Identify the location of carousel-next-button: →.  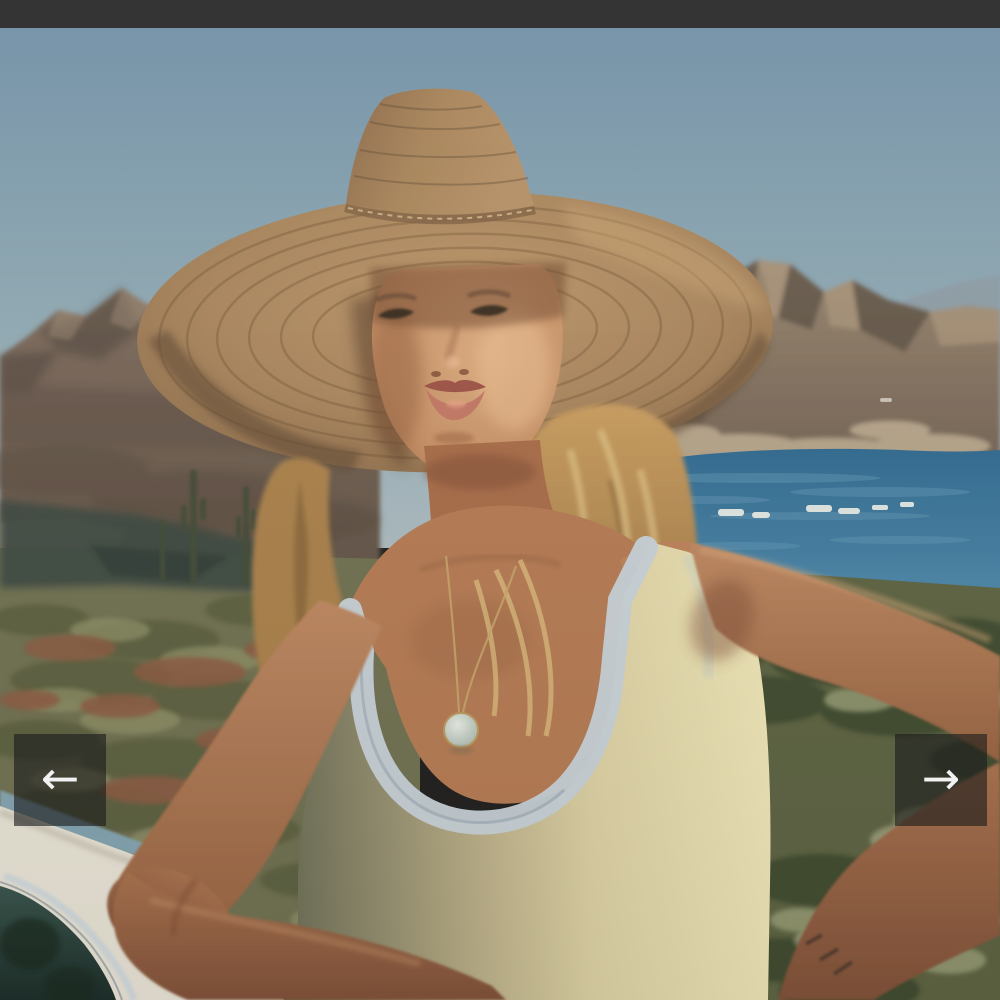
(941, 780).